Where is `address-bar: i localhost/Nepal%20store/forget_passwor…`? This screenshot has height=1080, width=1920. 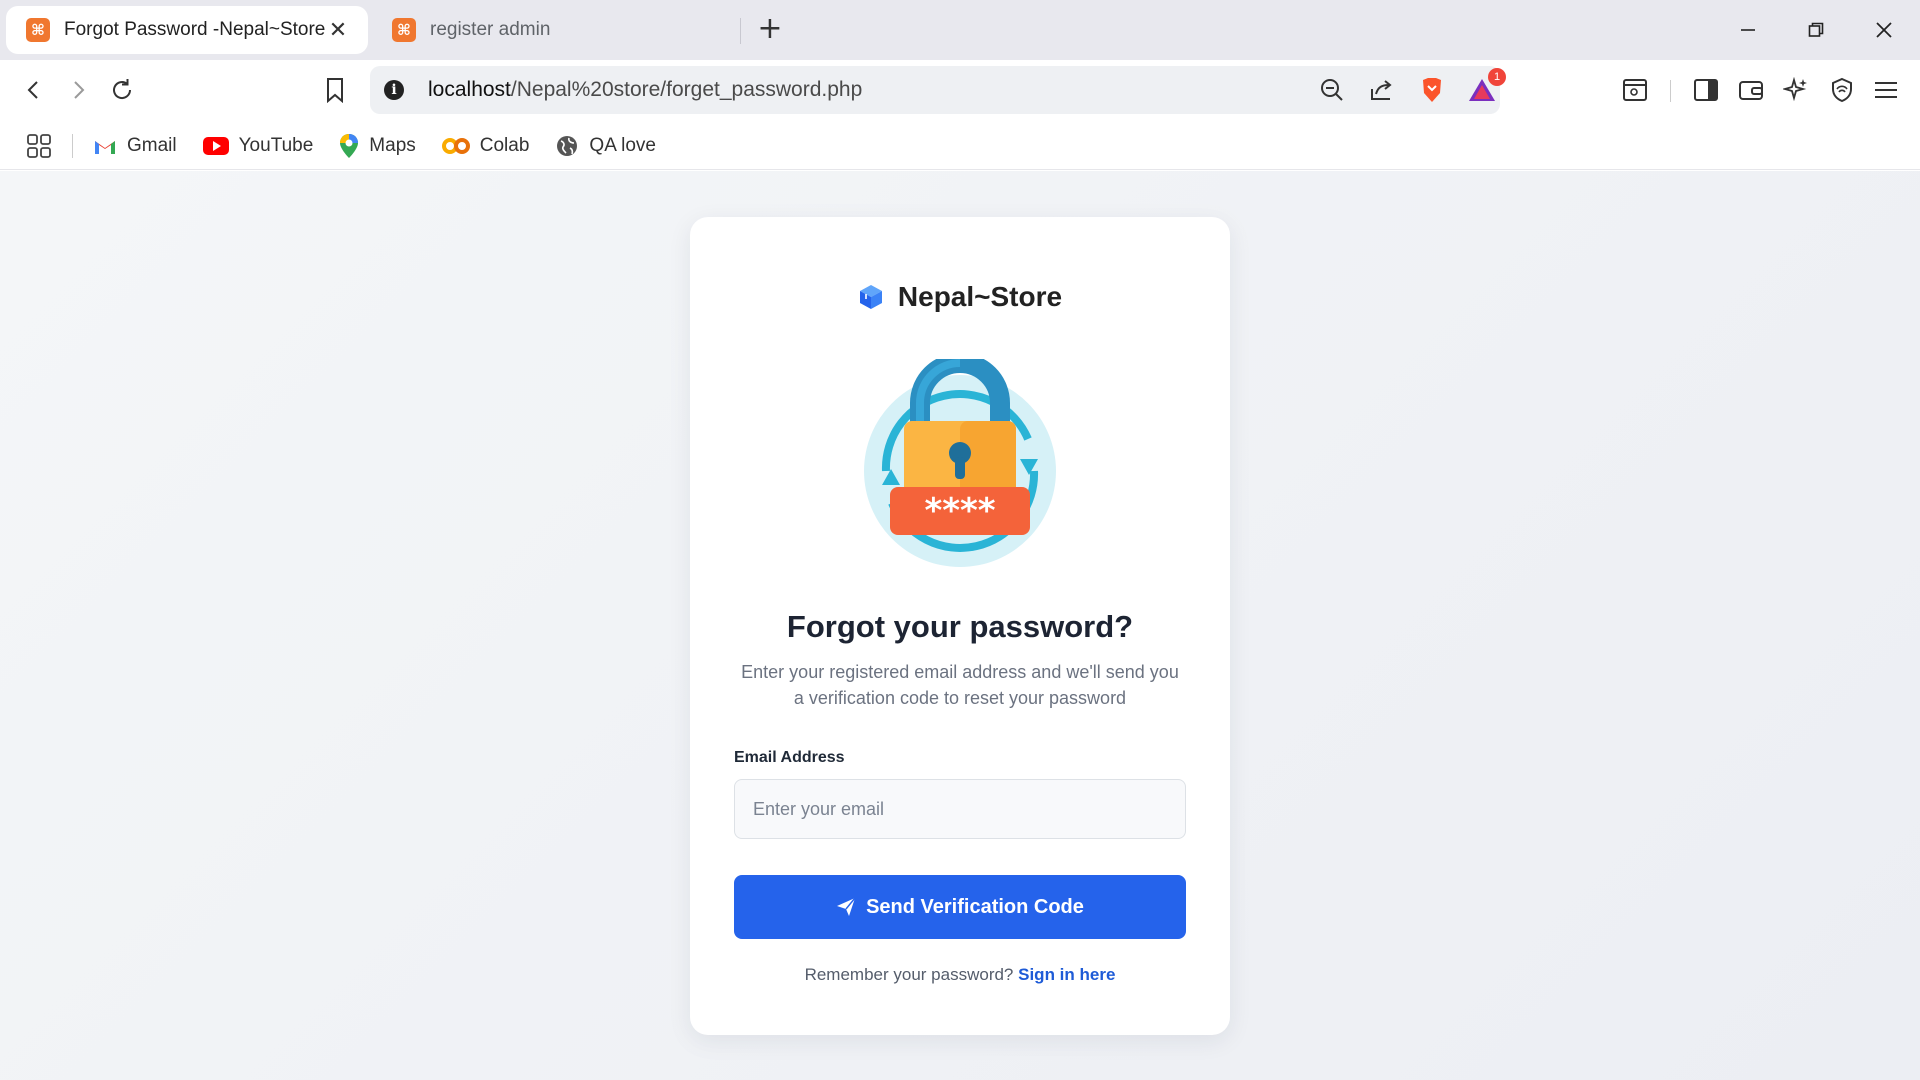 address-bar: i localhost/Nepal%20store/forget_passwor… is located at coordinates (938, 90).